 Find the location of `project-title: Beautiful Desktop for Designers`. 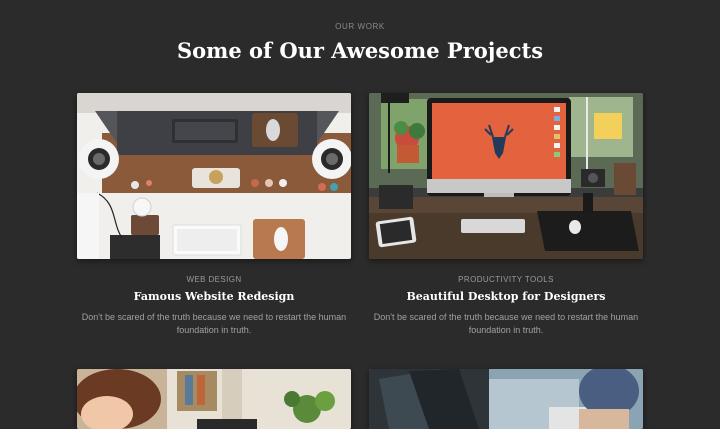

project-title: Beautiful Desktop for Designers is located at coordinates (506, 296).